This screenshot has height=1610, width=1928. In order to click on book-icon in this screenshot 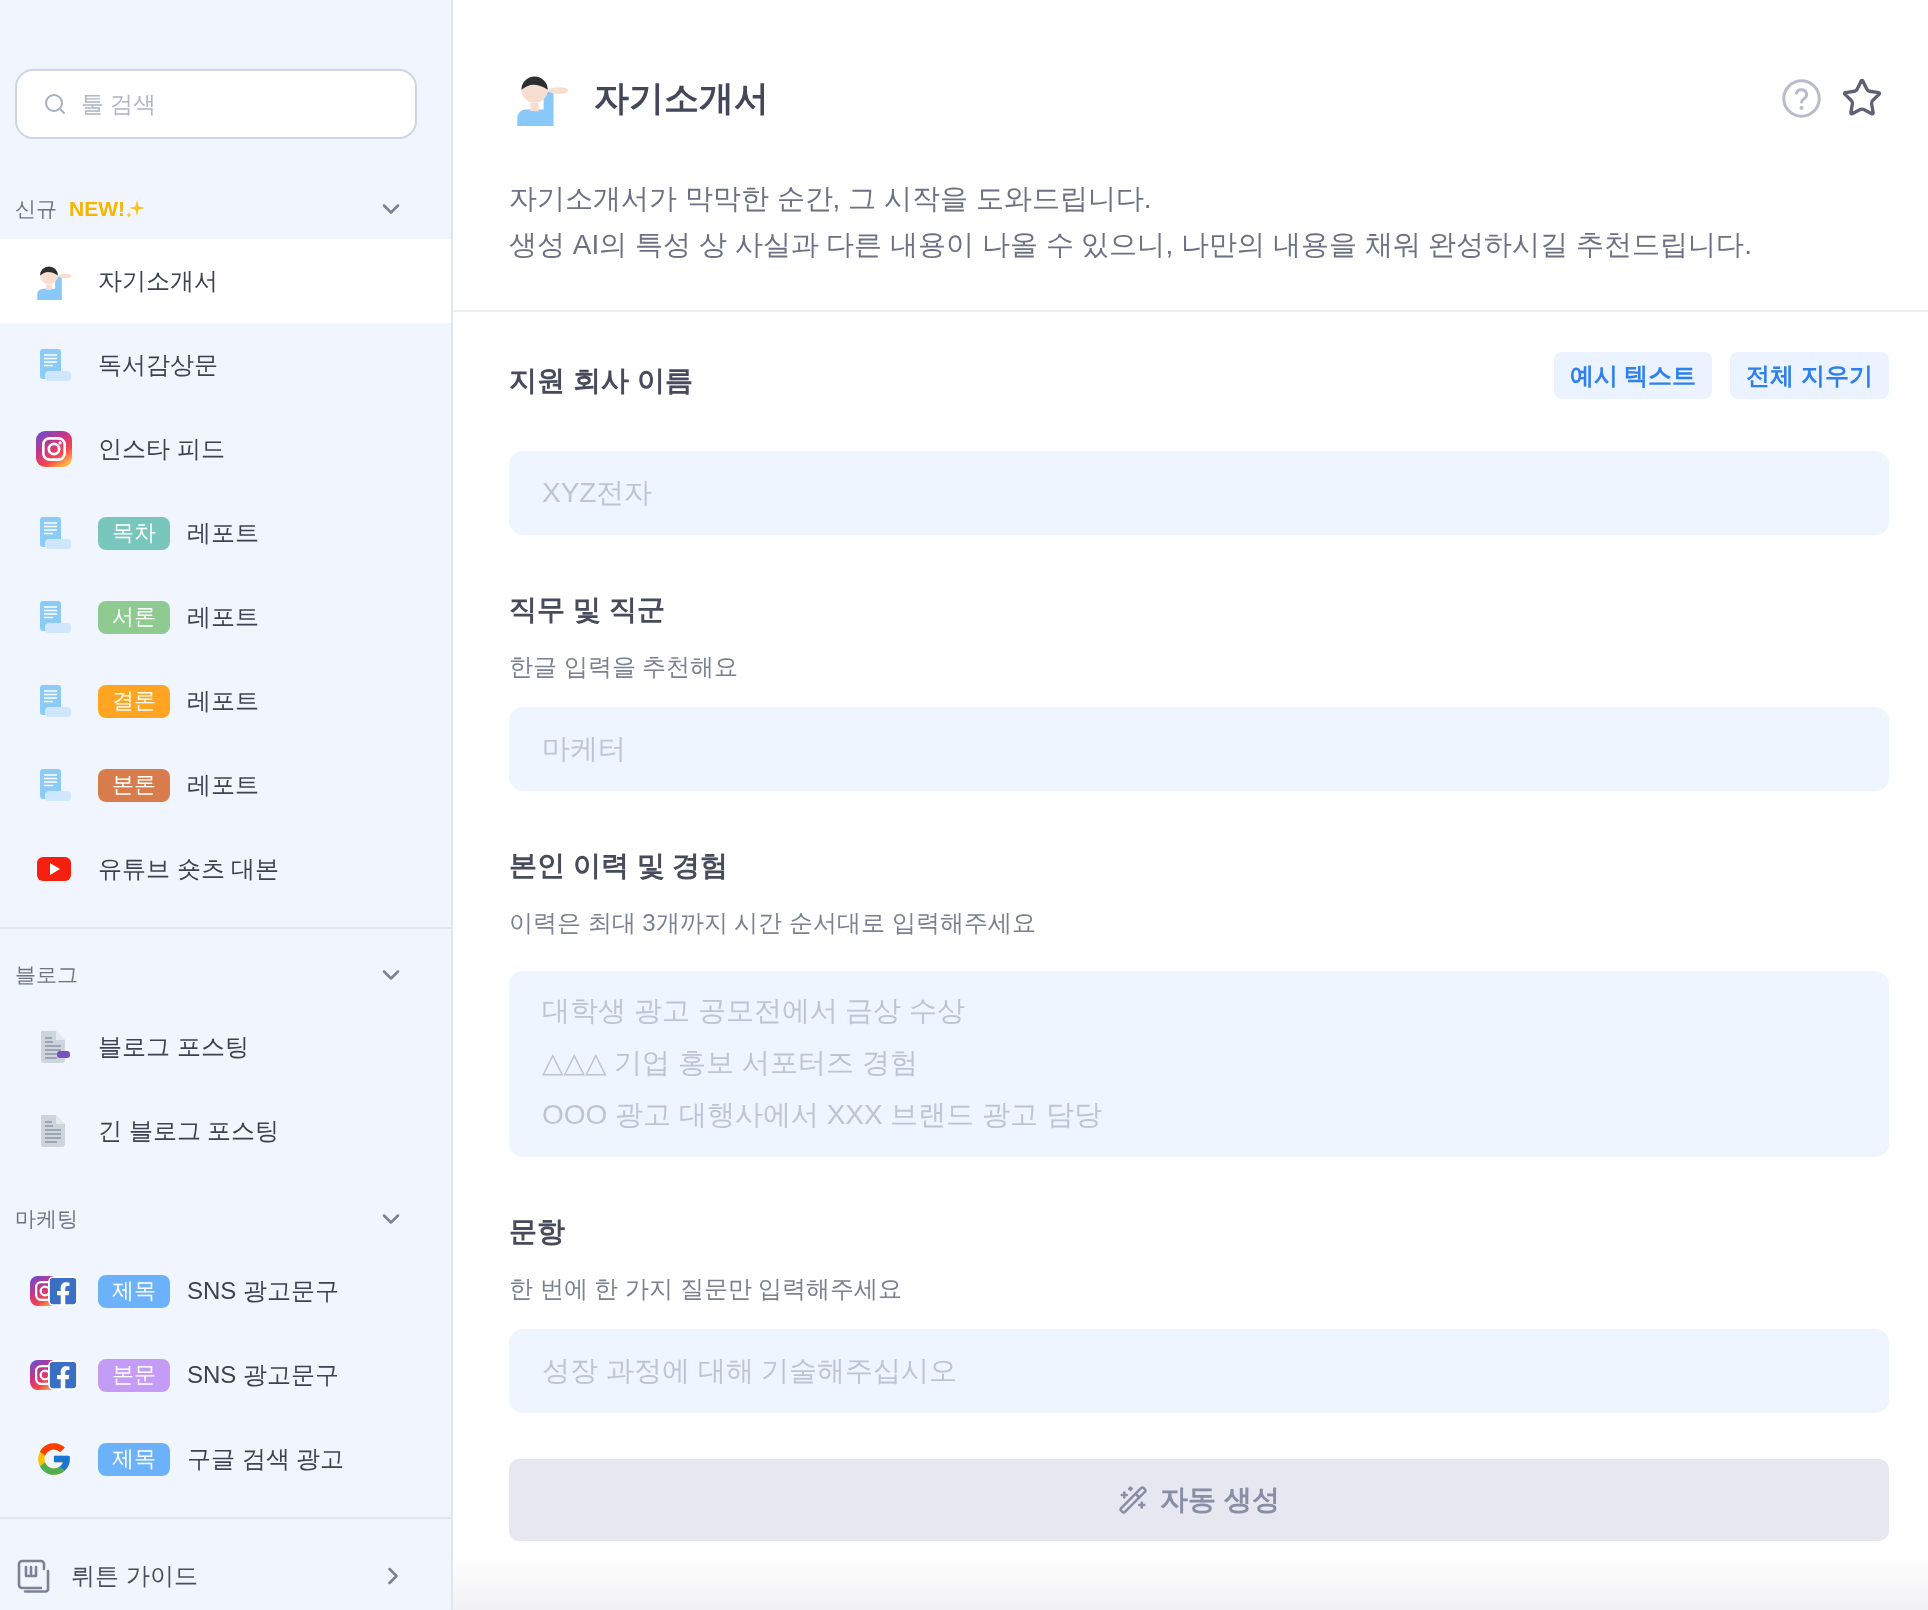, I will do `click(34, 1575)`.